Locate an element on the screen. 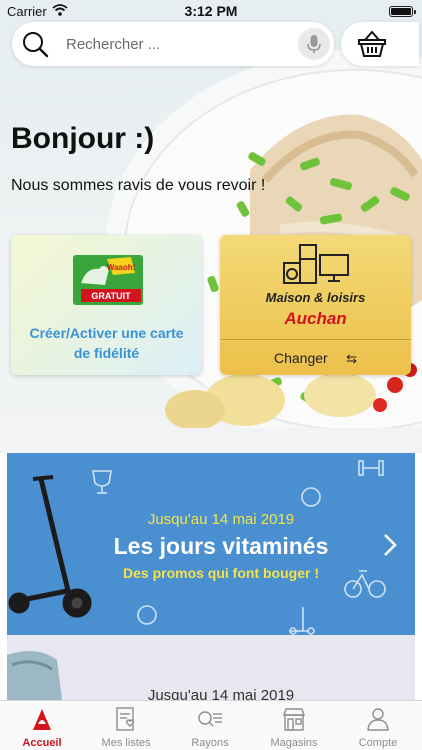  loyalty-card-label: Créer/Activer une carte de fidélité is located at coordinates (106, 343).